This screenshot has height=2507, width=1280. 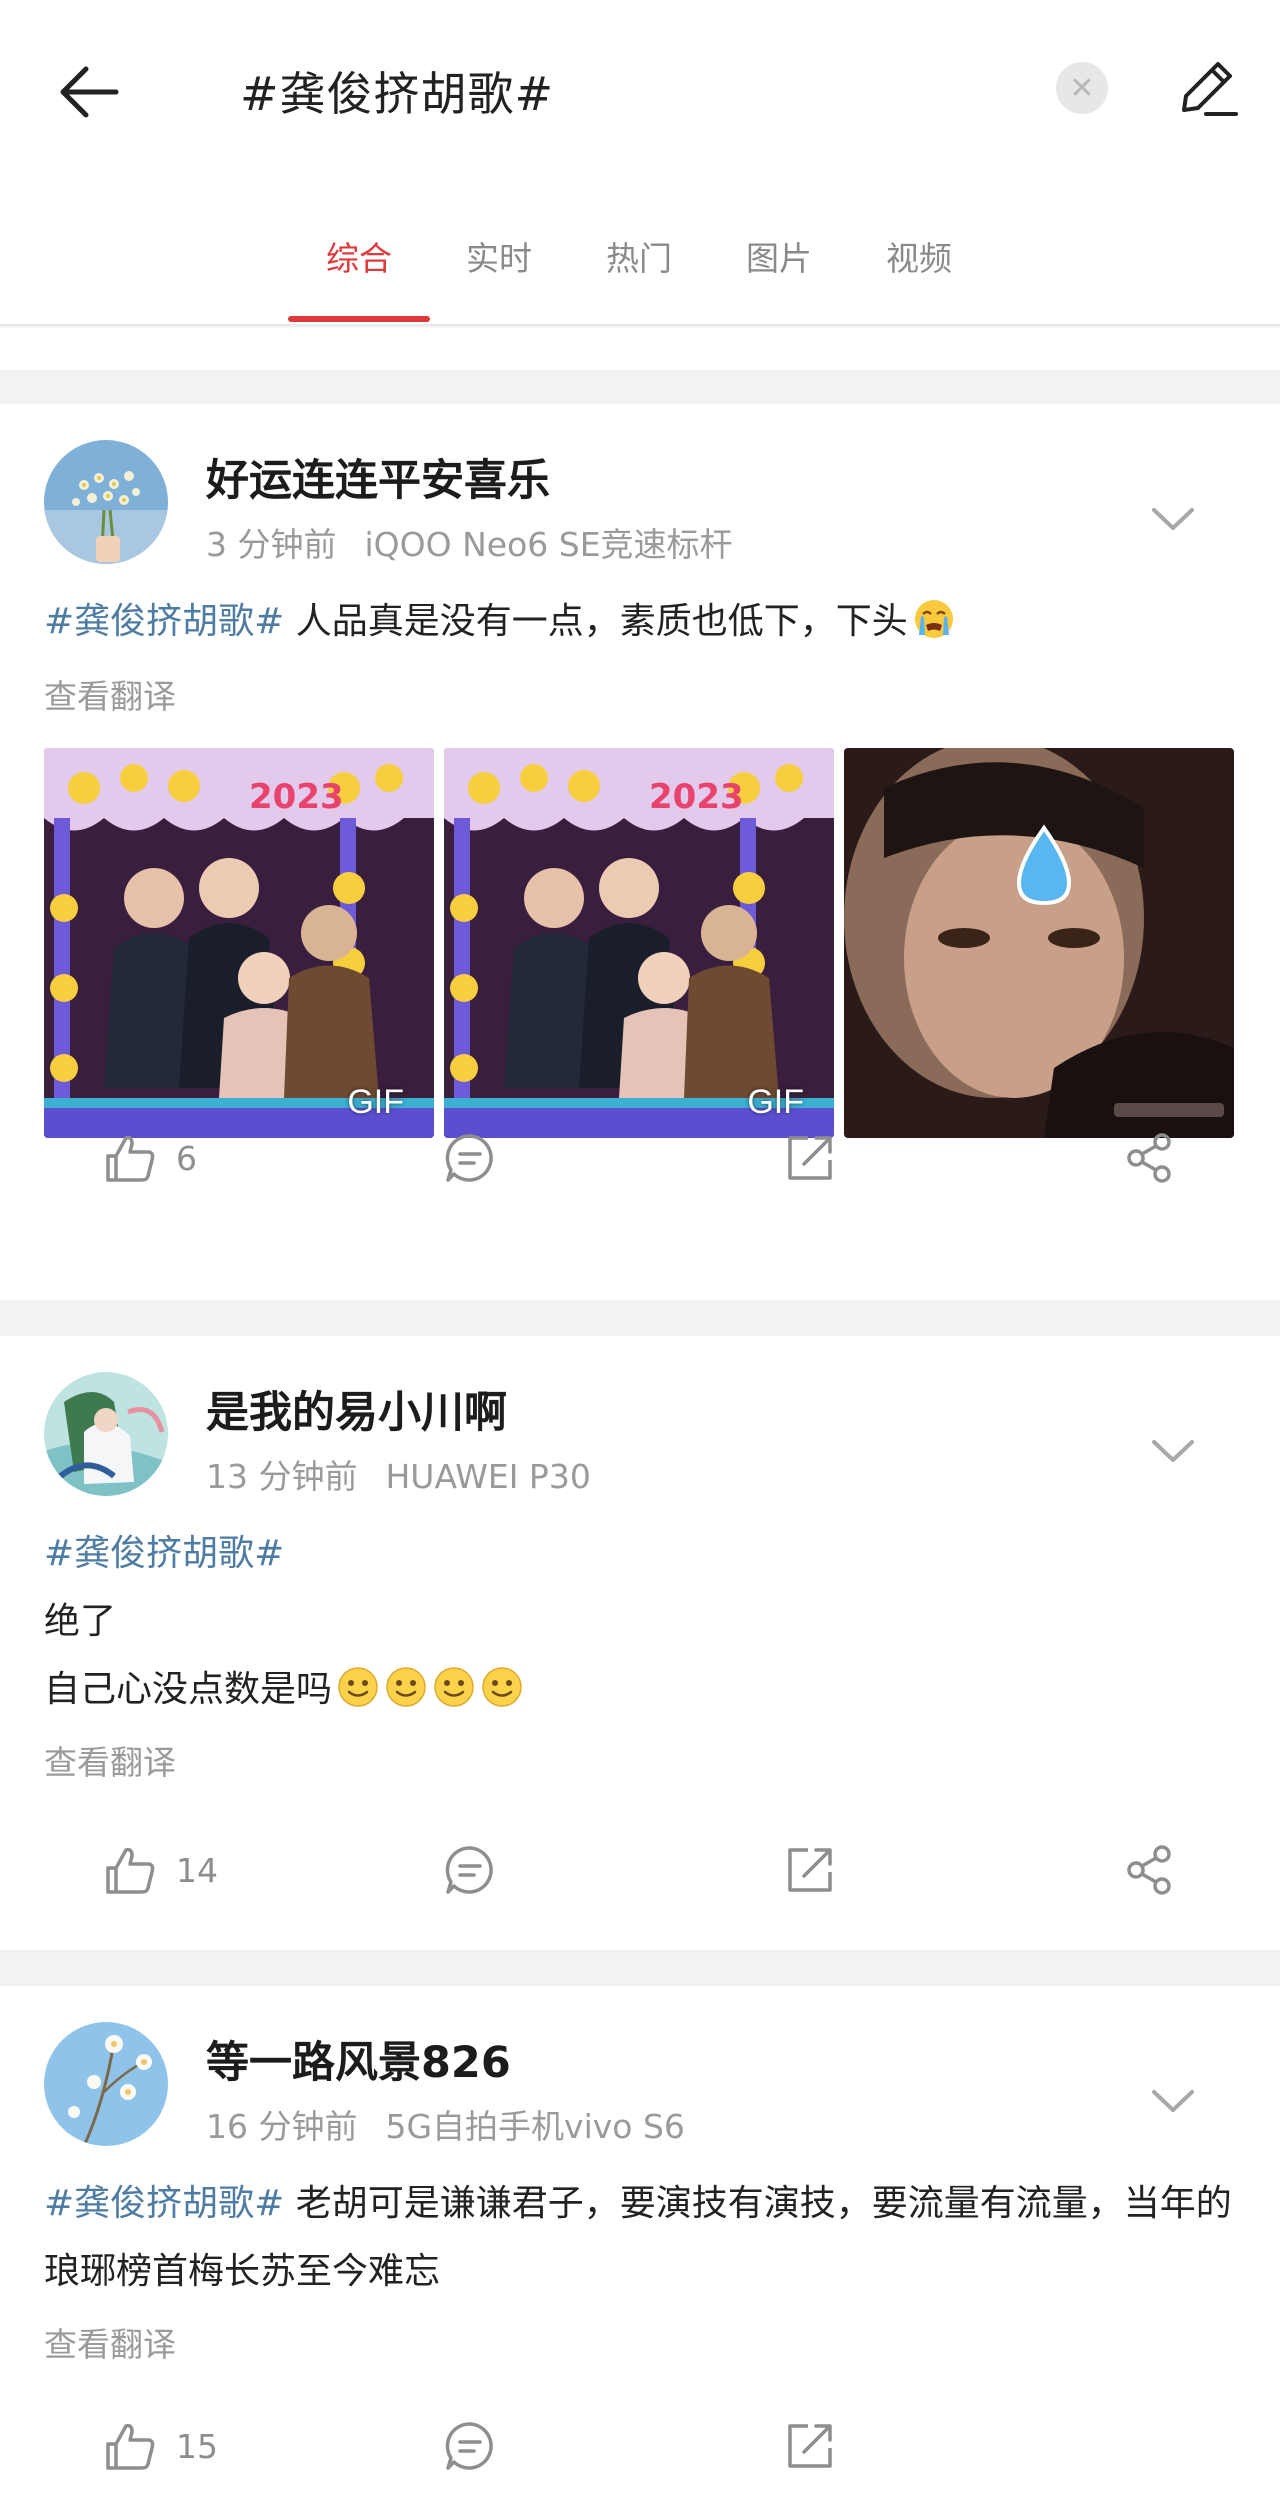 I want to click on search-tabs: 综合 实时 热门 图片 视频, so click(x=640, y=270).